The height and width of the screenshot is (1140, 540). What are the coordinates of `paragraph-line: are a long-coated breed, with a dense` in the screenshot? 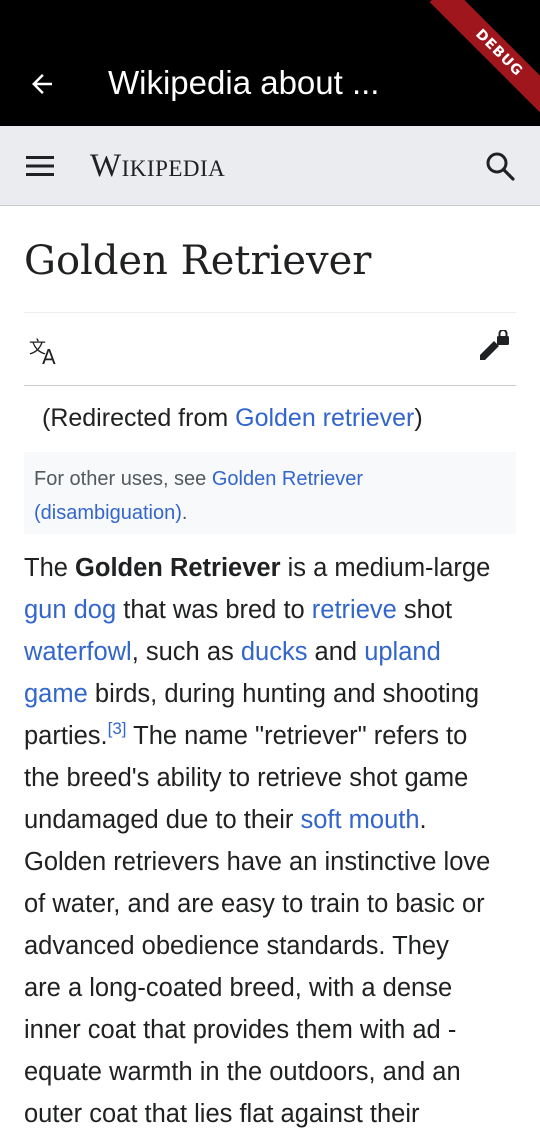 It's located at (238, 988).